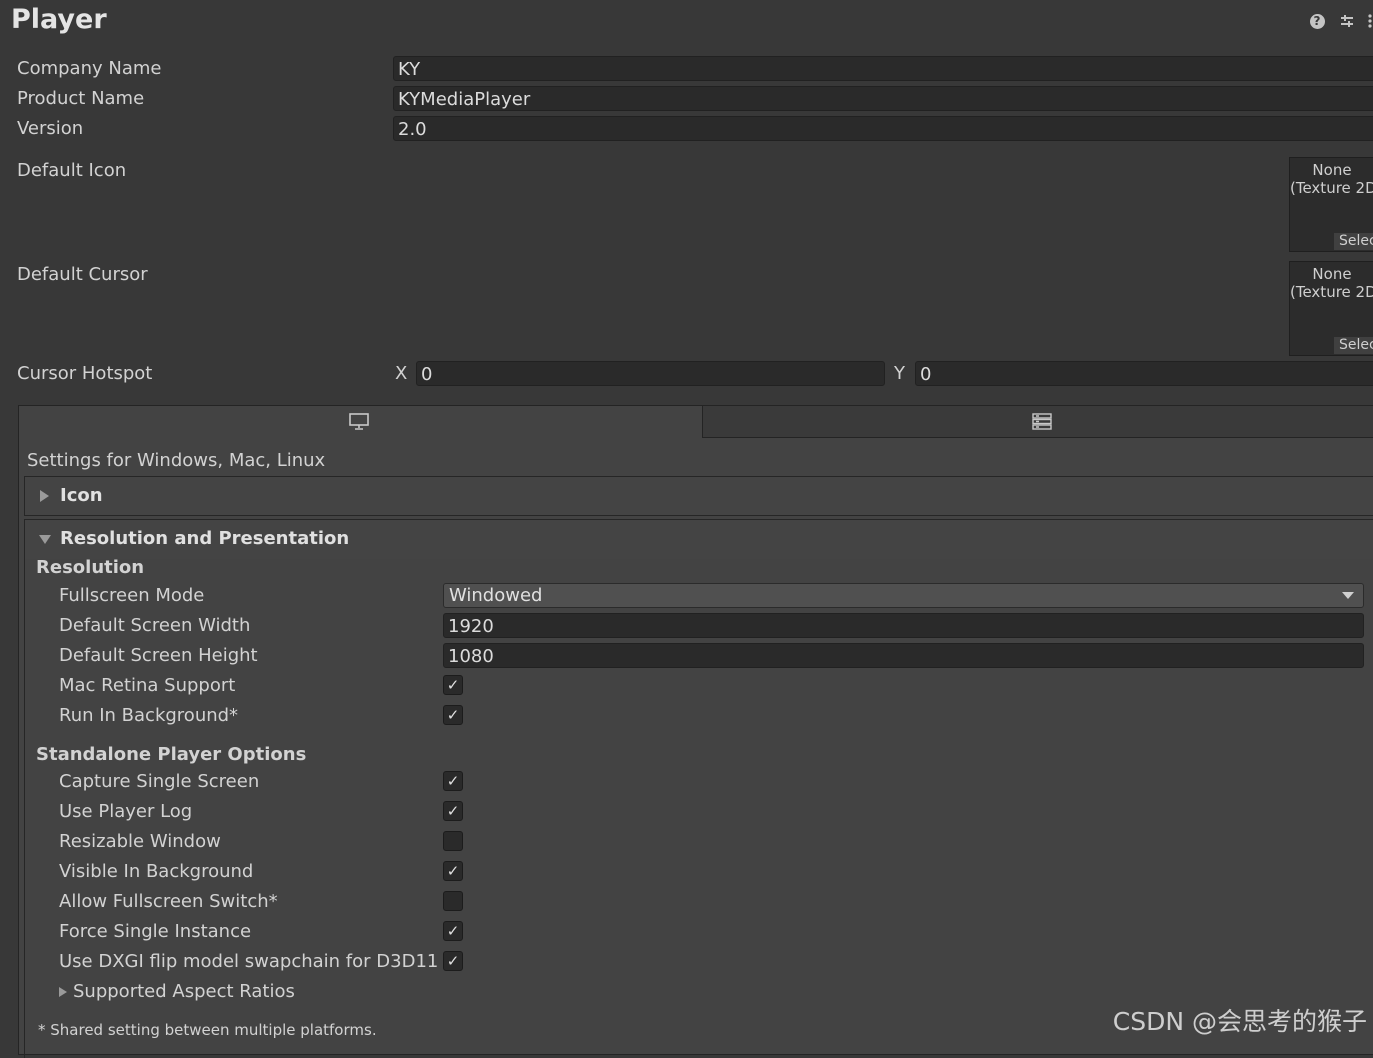 This screenshot has height=1058, width=1373. What do you see at coordinates (156, 871) in the screenshot?
I see `visible-in-background-label: Visible In Background` at bounding box center [156, 871].